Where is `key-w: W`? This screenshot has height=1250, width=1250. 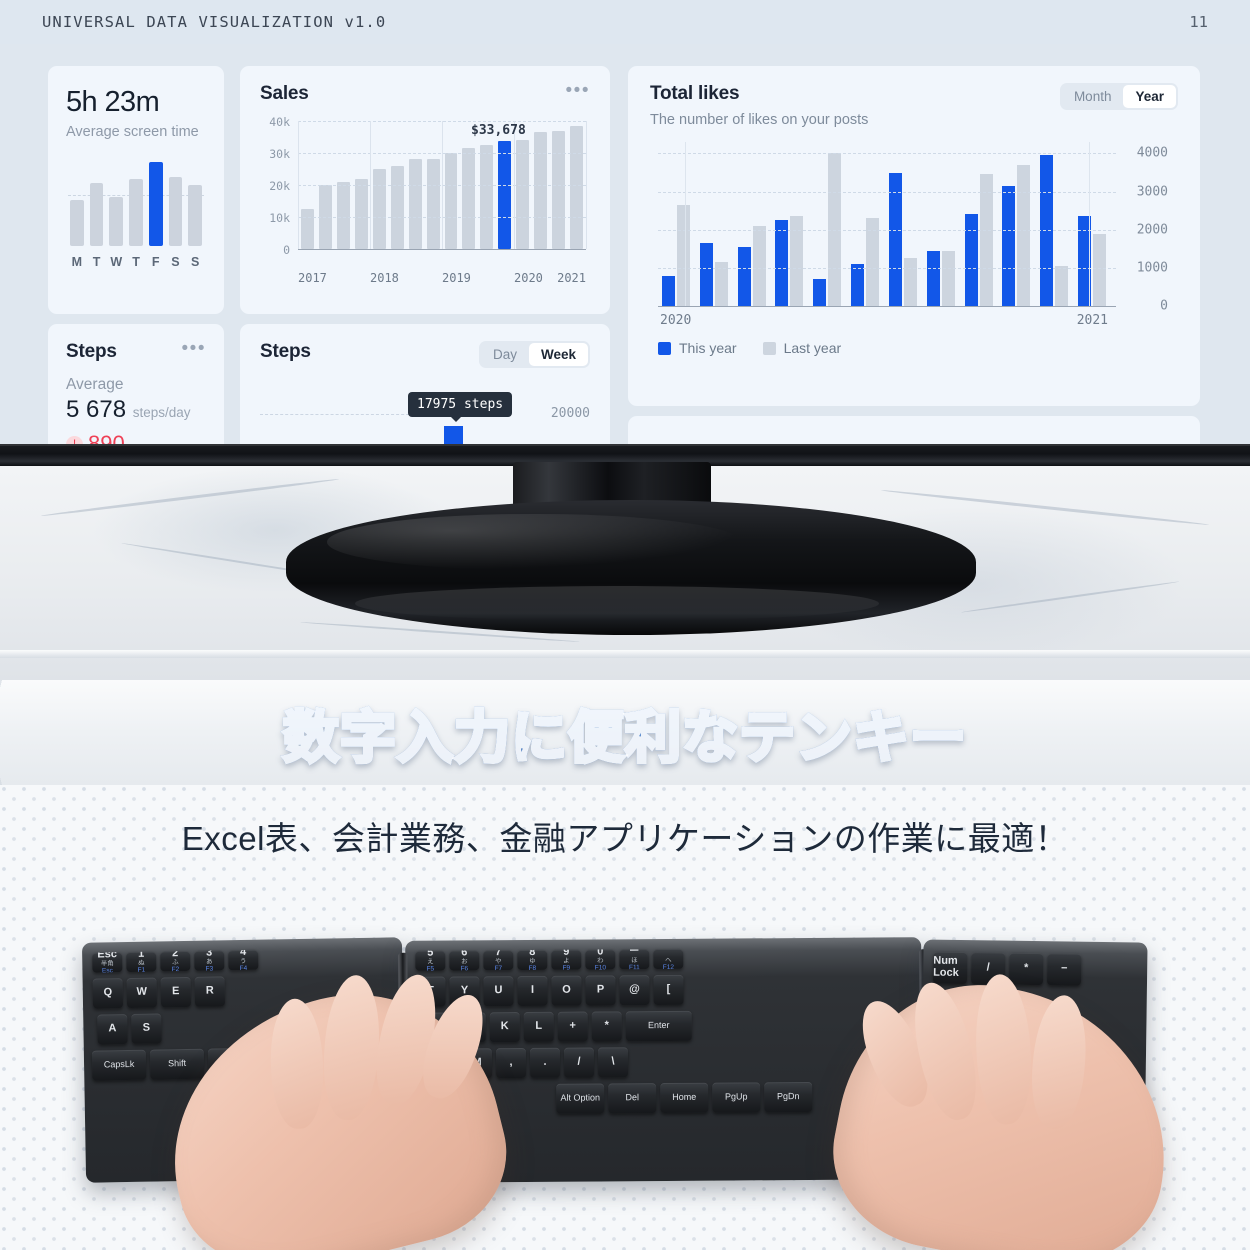 key-w: W is located at coordinates (142, 993).